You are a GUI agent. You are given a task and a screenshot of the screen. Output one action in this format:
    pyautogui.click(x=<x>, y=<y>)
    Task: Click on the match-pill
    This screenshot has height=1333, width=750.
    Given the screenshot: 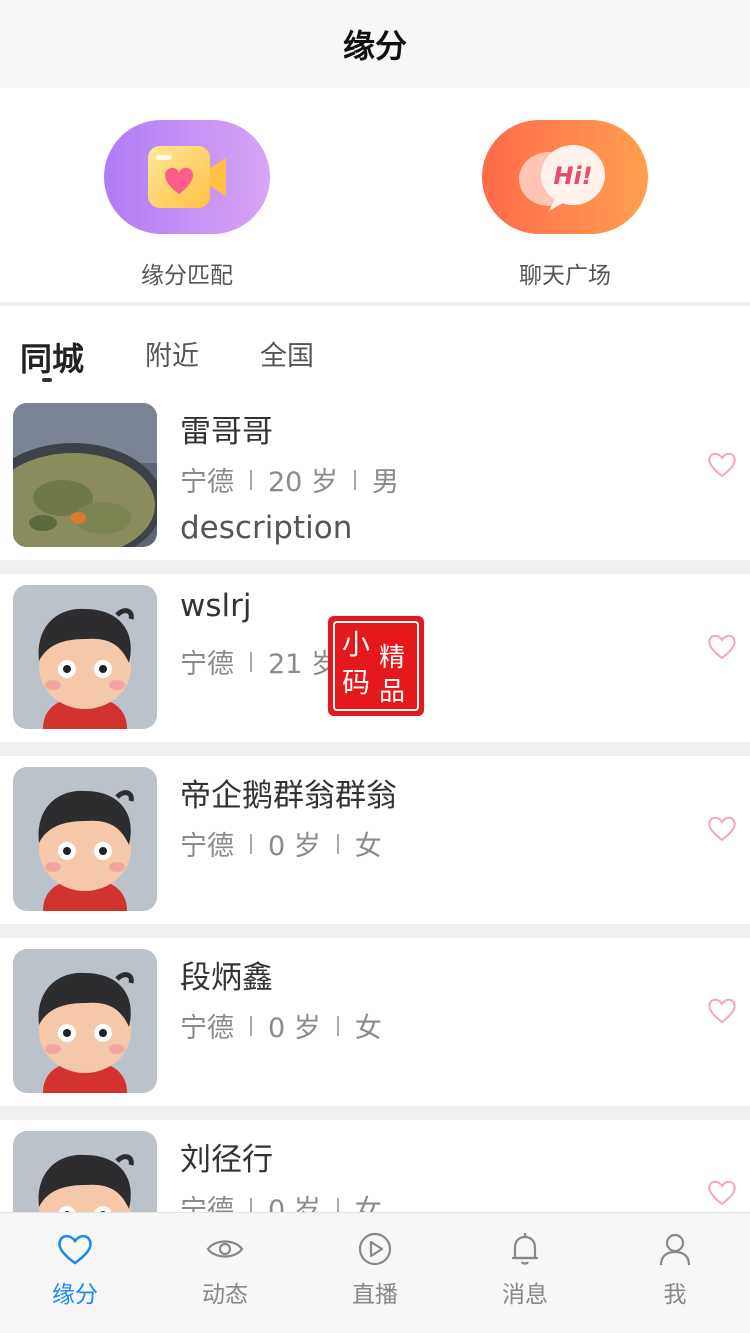 What is the action you would take?
    pyautogui.click(x=187, y=177)
    